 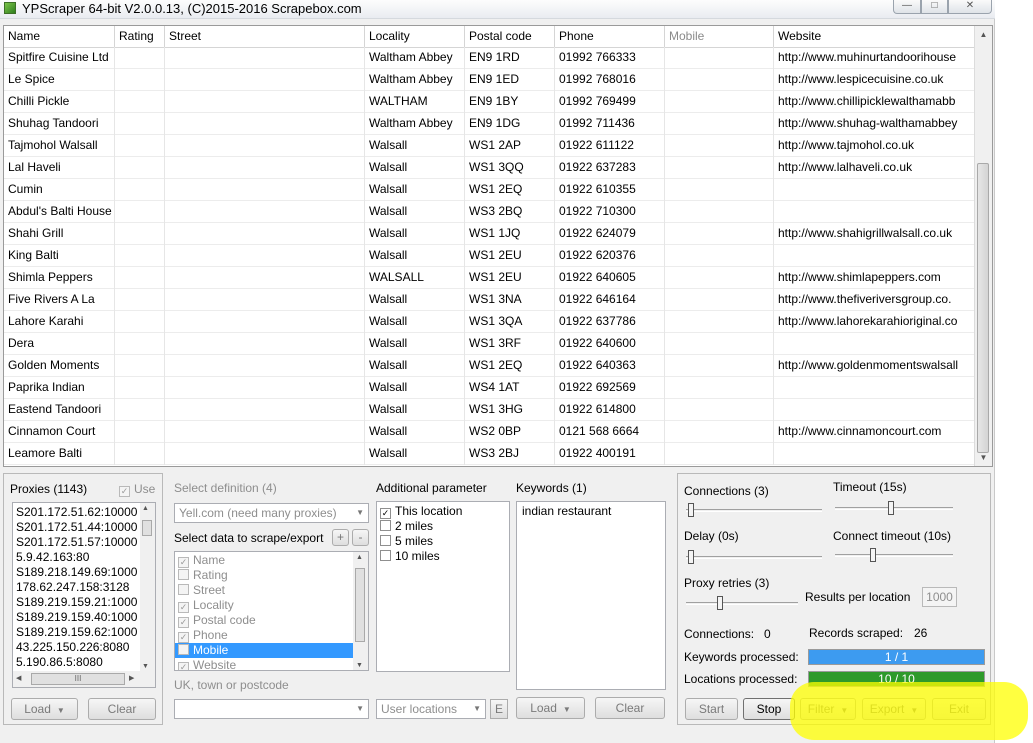 What do you see at coordinates (359, 557) in the screenshot?
I see `fields-scroll-up-icon: ▲` at bounding box center [359, 557].